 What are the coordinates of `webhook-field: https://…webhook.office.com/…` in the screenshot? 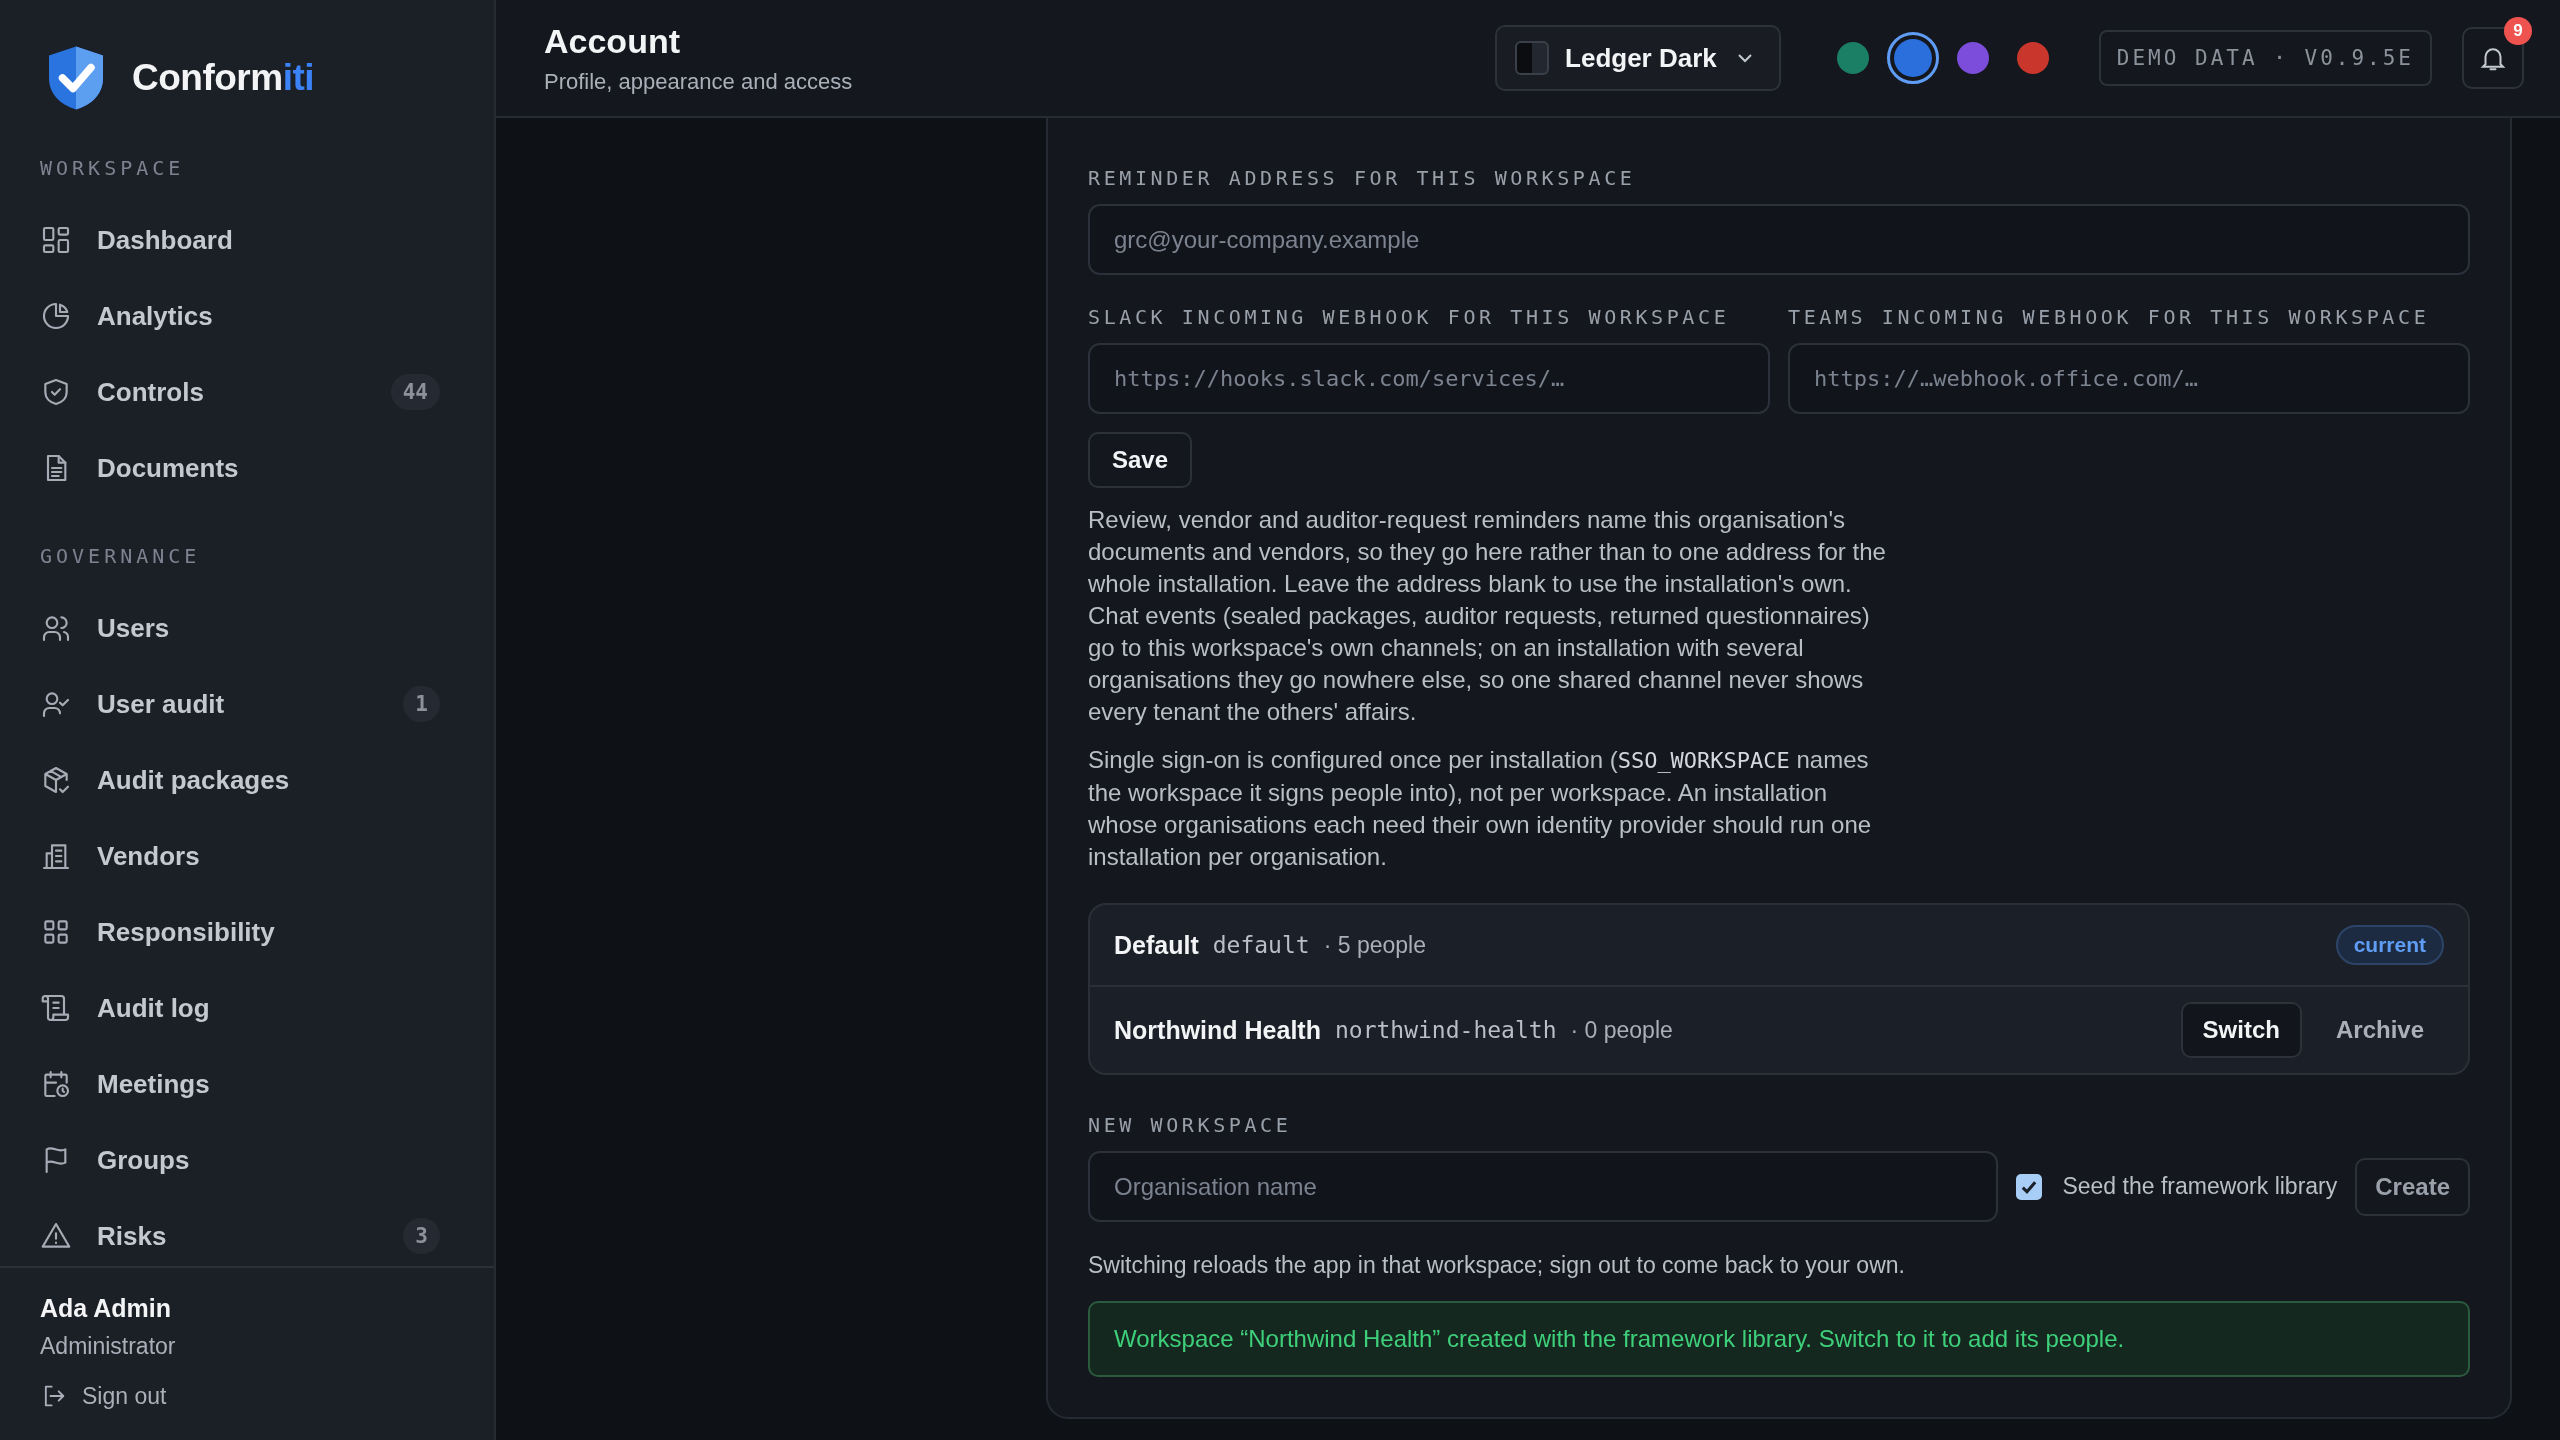 It's located at (2129, 378).